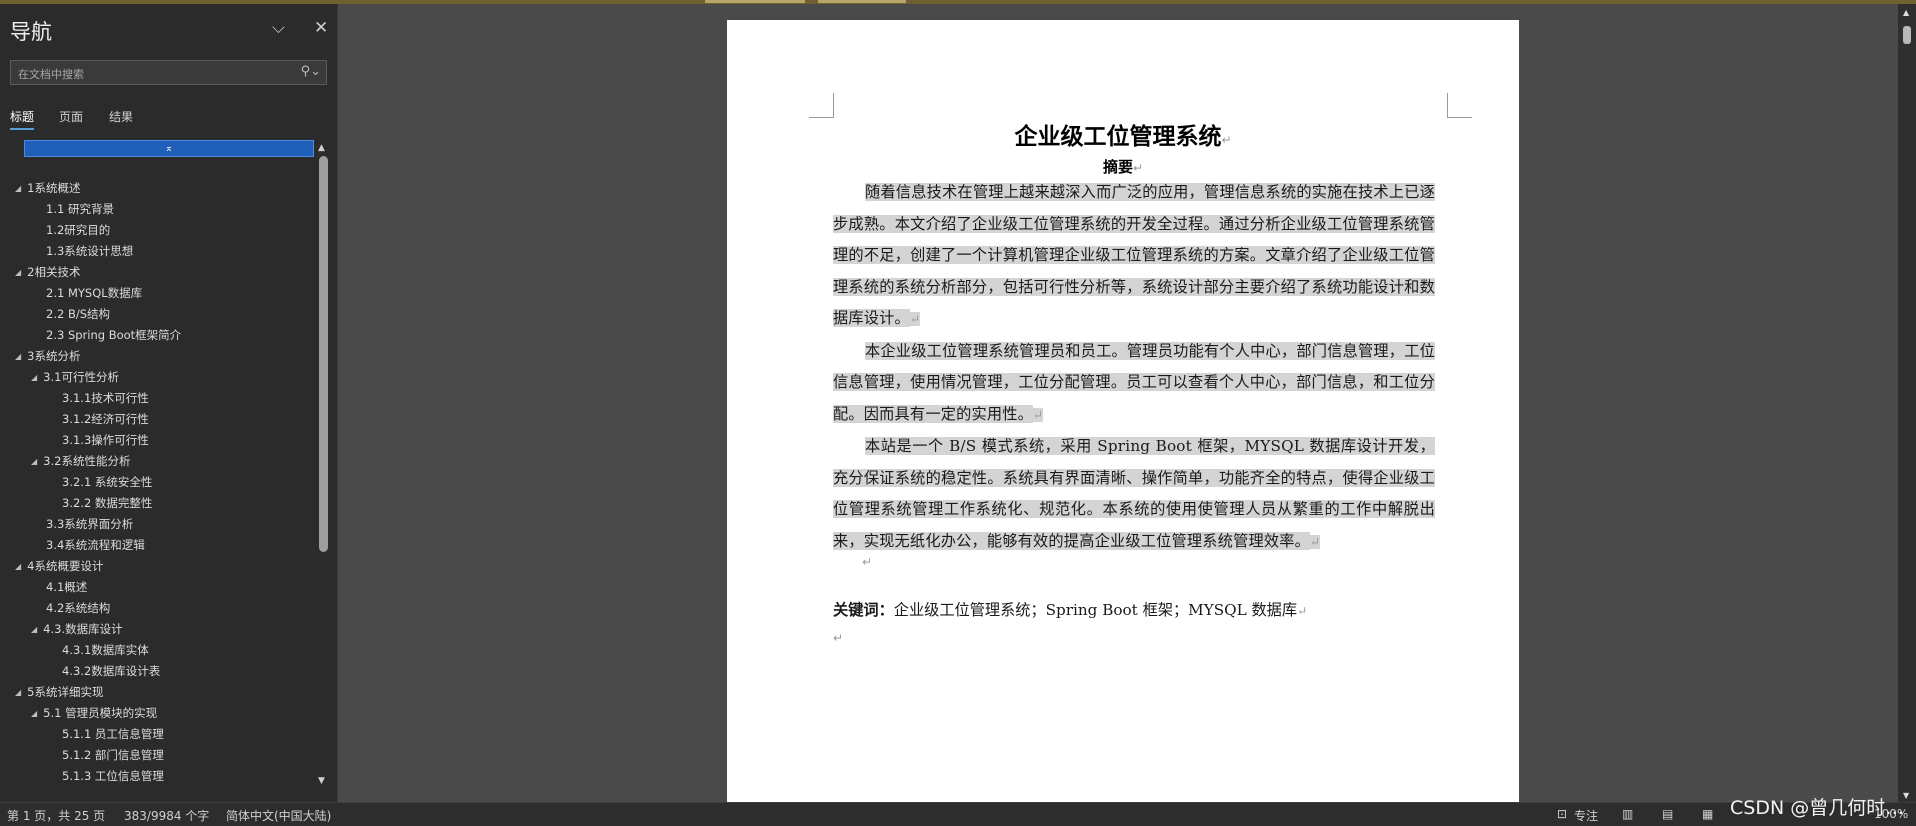  I want to click on web-layout-icon: ▦, so click(1707, 814).